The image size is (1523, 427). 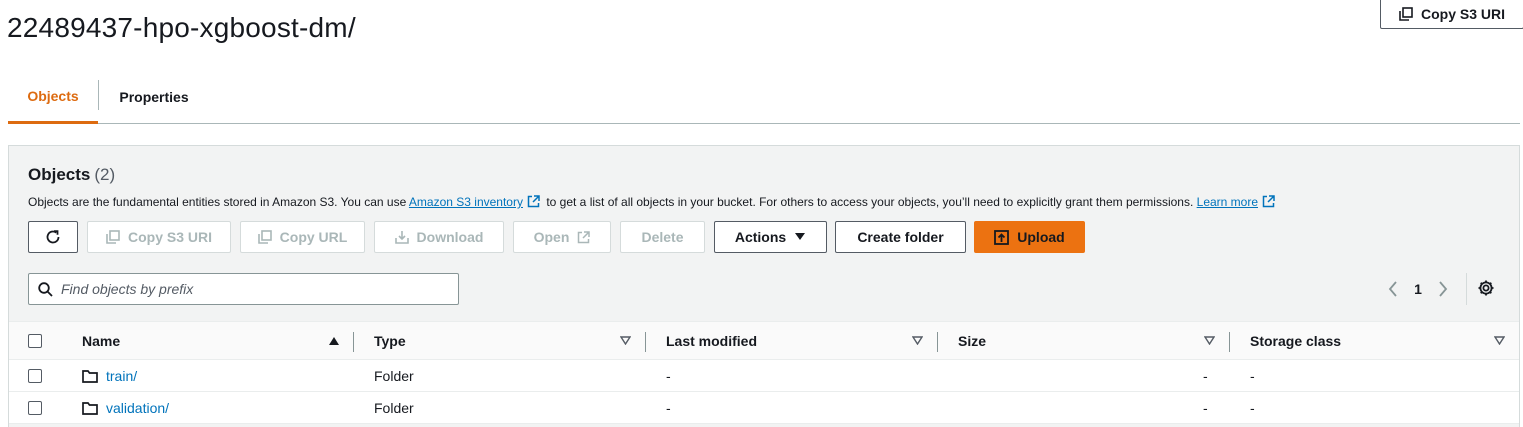 I want to click on create-folder-label: Create folder, so click(x=900, y=237).